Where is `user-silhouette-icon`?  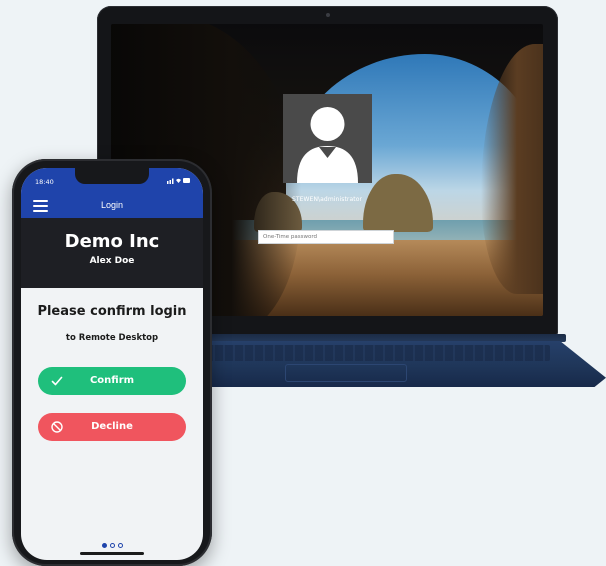
user-silhouette-icon is located at coordinates (327, 145).